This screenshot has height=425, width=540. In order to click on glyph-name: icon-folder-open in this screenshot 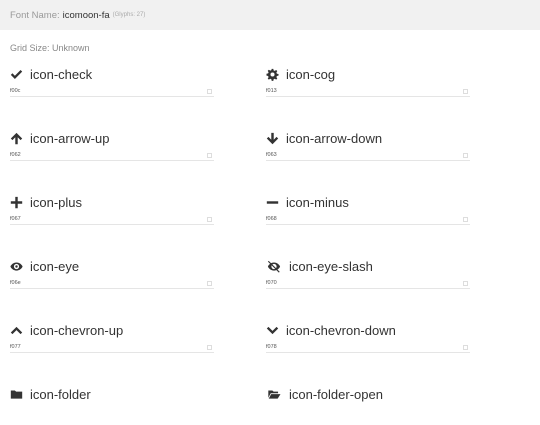, I will do `click(336, 394)`.